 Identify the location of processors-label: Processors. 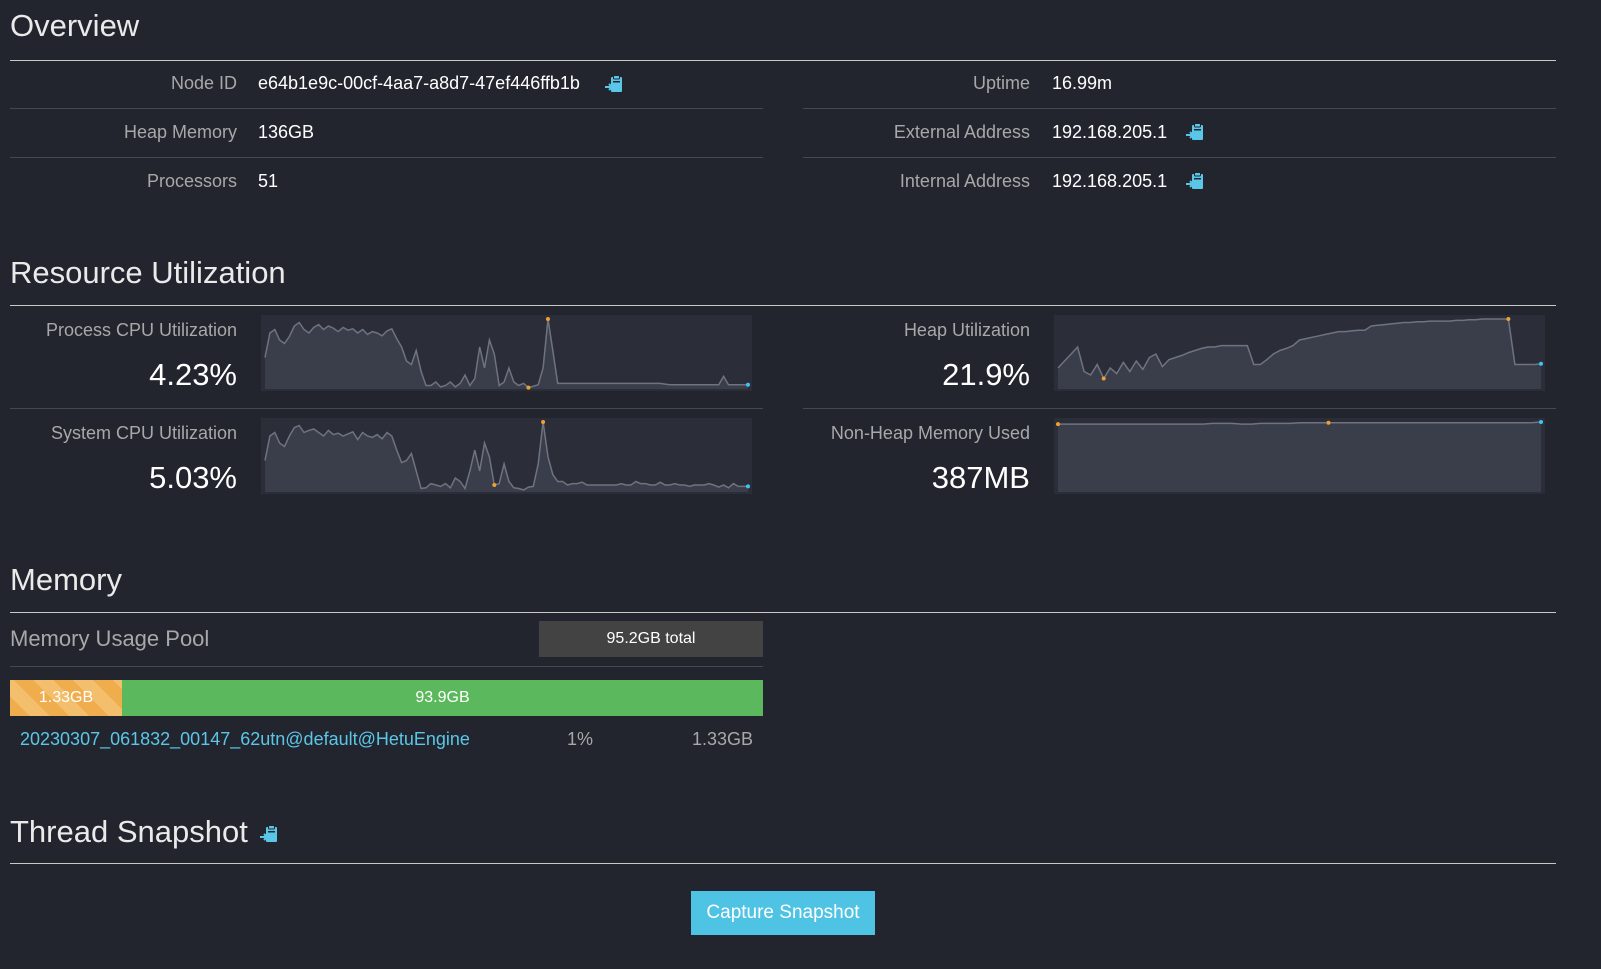
(191, 181).